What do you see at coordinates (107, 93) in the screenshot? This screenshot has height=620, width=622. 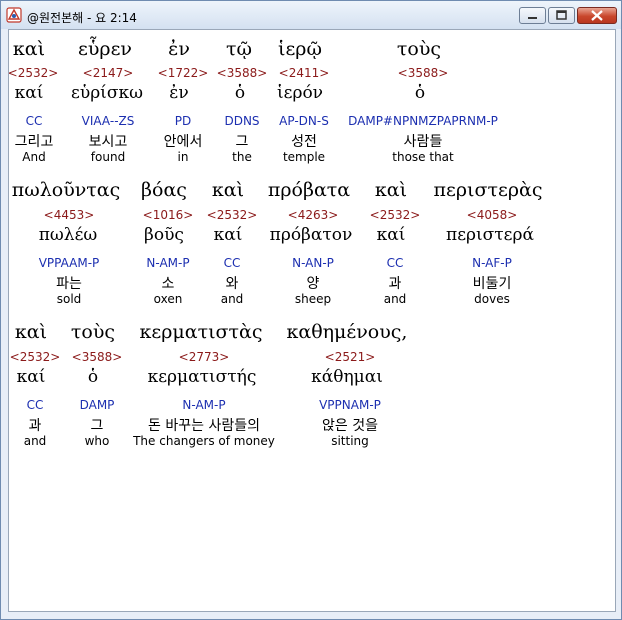 I see `lemma-word: εὑρίσκω` at bounding box center [107, 93].